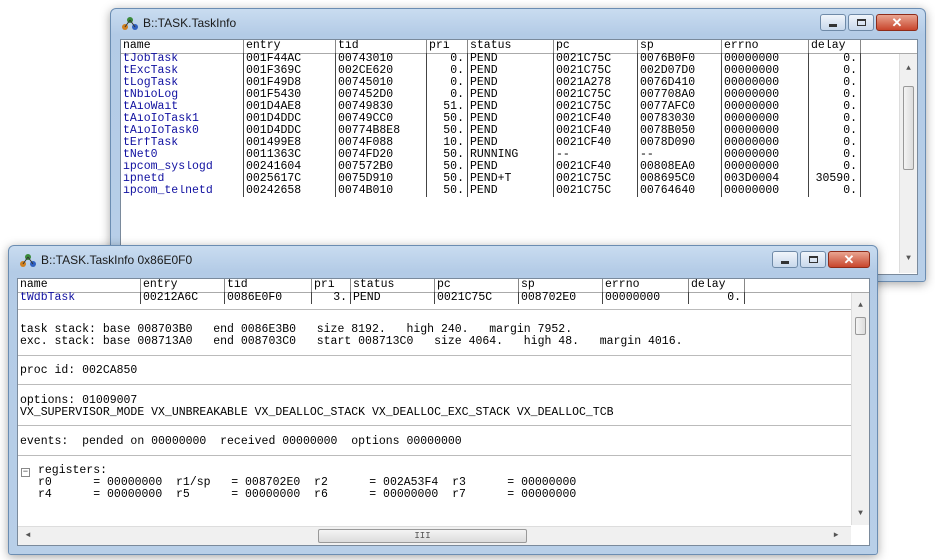 Image resolution: width=935 pixels, height=560 pixels. Describe the element at coordinates (117, 260) in the screenshot. I see `window-title: B::TASK.TaskInfo 0x86E0F0` at that location.